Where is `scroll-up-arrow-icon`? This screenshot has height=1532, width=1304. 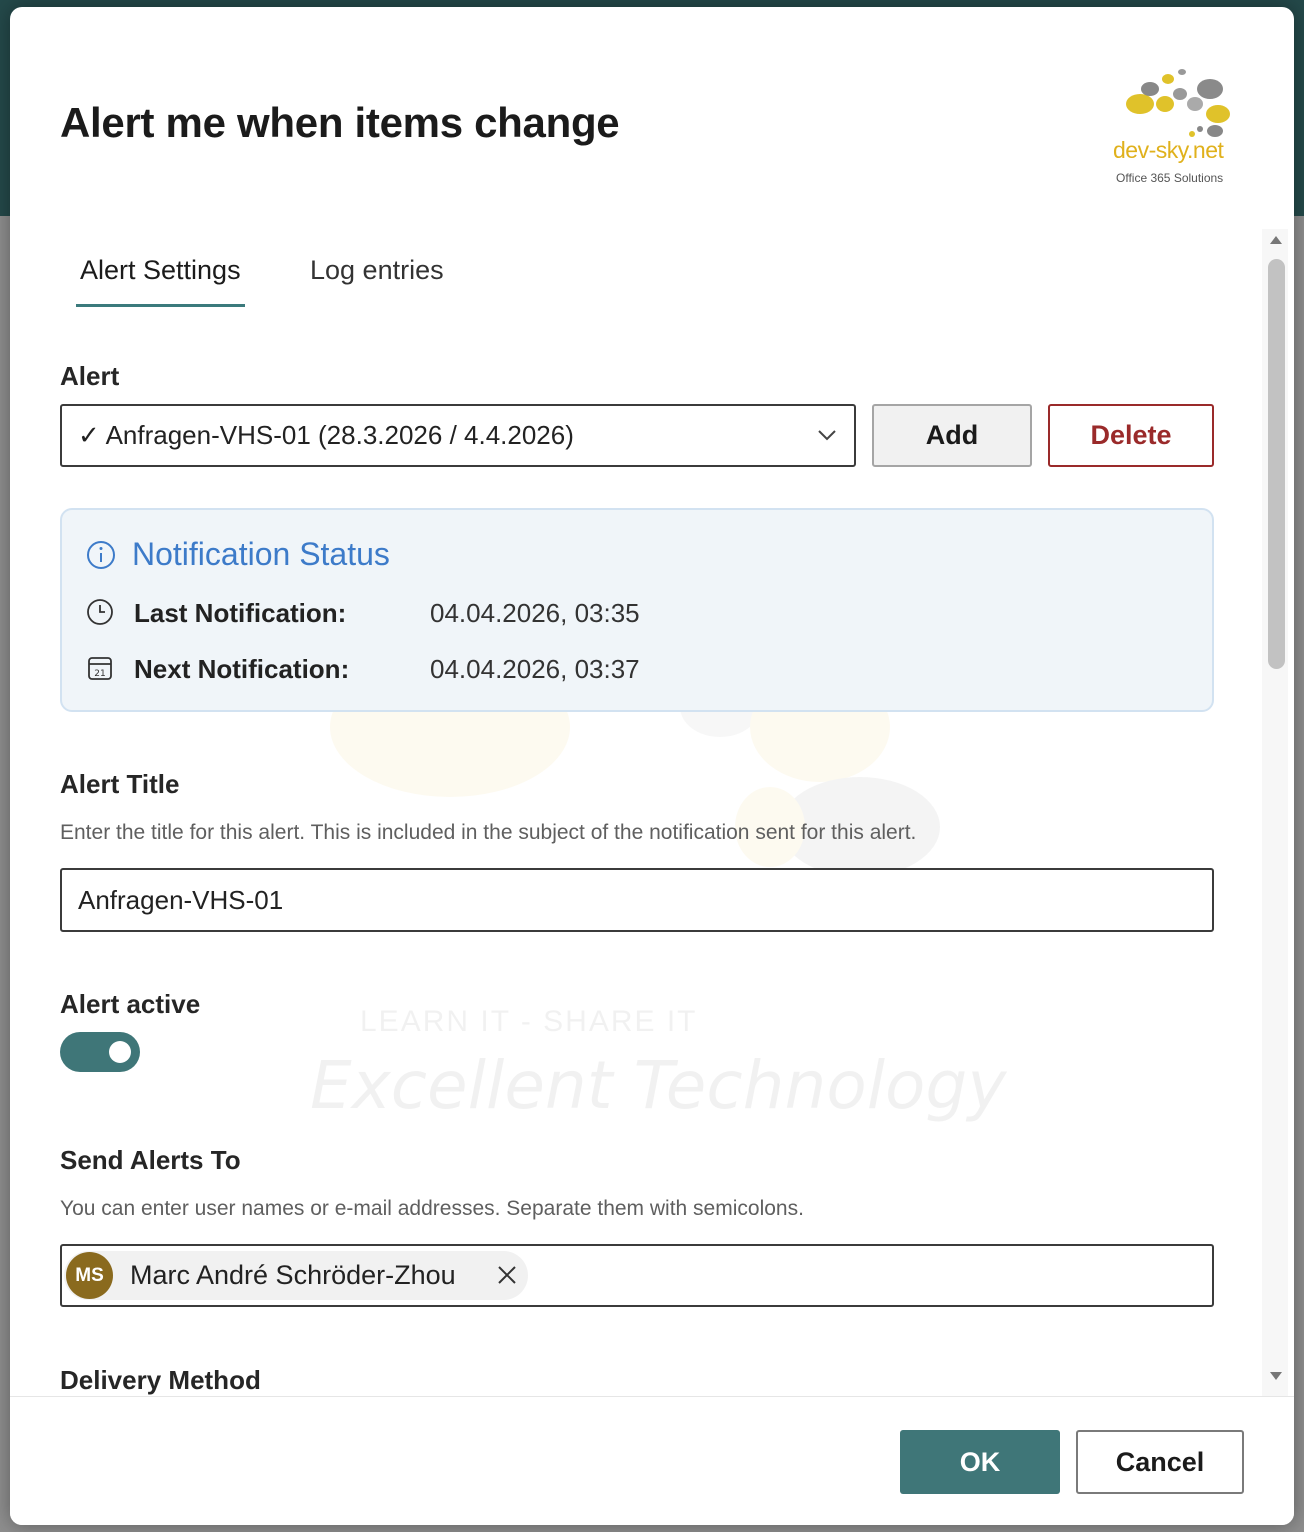 scroll-up-arrow-icon is located at coordinates (1276, 240).